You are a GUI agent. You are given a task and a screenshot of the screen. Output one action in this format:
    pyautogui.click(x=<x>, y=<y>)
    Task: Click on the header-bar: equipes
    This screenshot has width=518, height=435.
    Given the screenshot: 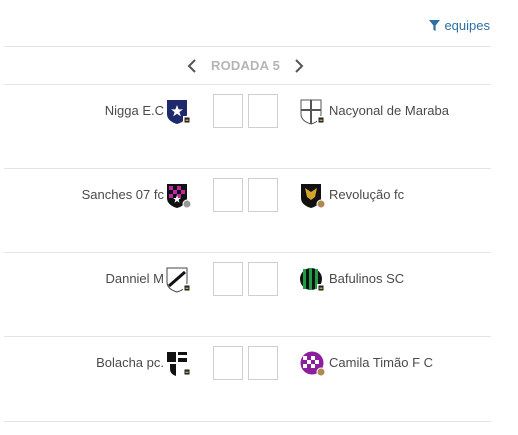 What is the action you would take?
    pyautogui.click(x=259, y=23)
    